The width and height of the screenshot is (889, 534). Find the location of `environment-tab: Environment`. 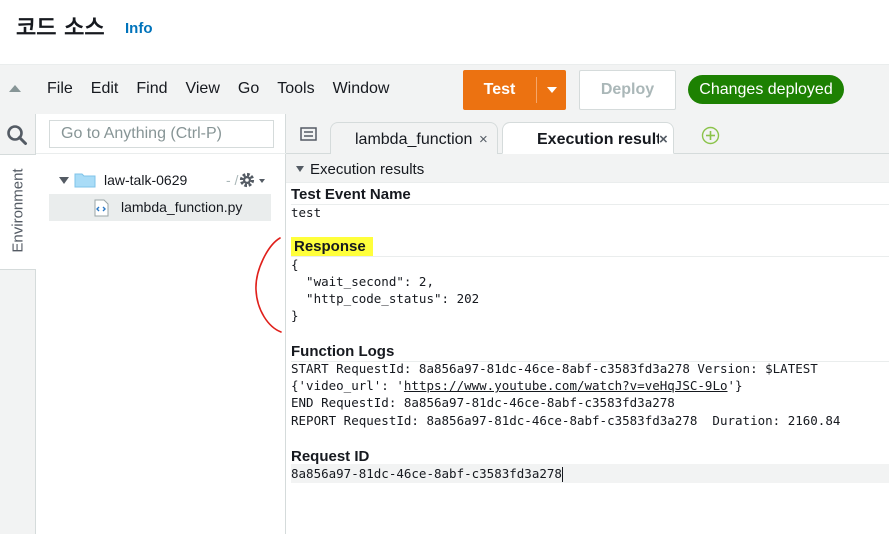

environment-tab: Environment is located at coordinates (18, 212).